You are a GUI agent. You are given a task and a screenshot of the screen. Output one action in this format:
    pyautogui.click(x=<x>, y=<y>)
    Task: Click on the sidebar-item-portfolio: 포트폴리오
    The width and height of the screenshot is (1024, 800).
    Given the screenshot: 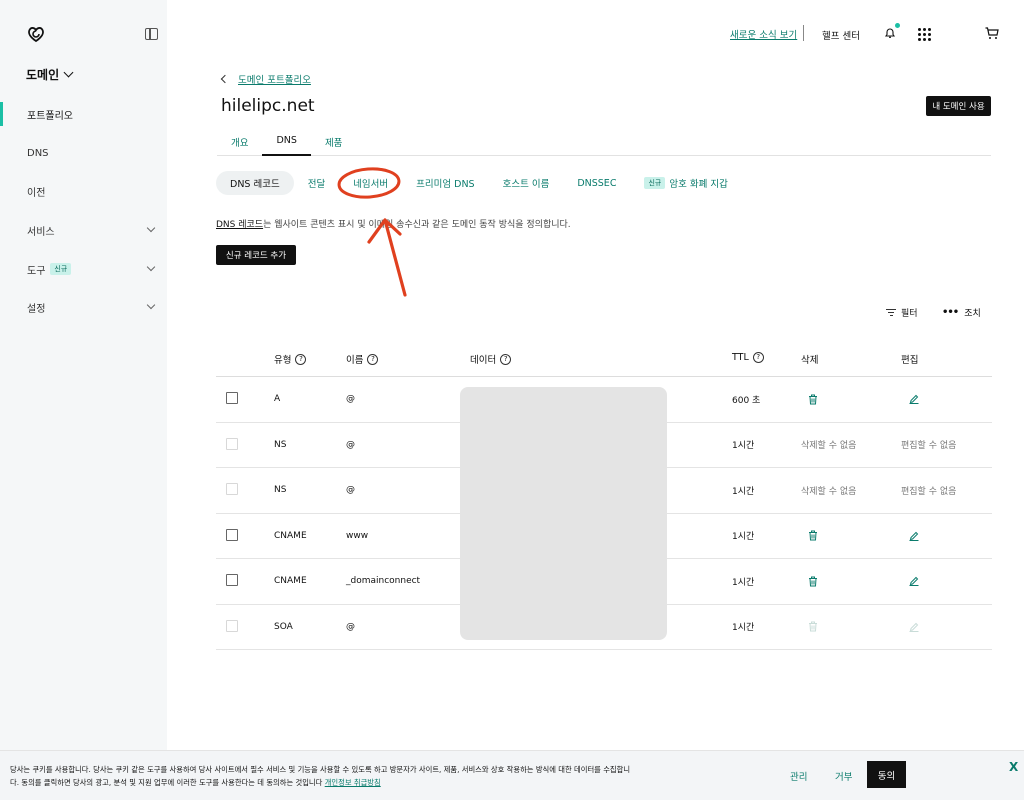 What is the action you would take?
    pyautogui.click(x=83, y=114)
    